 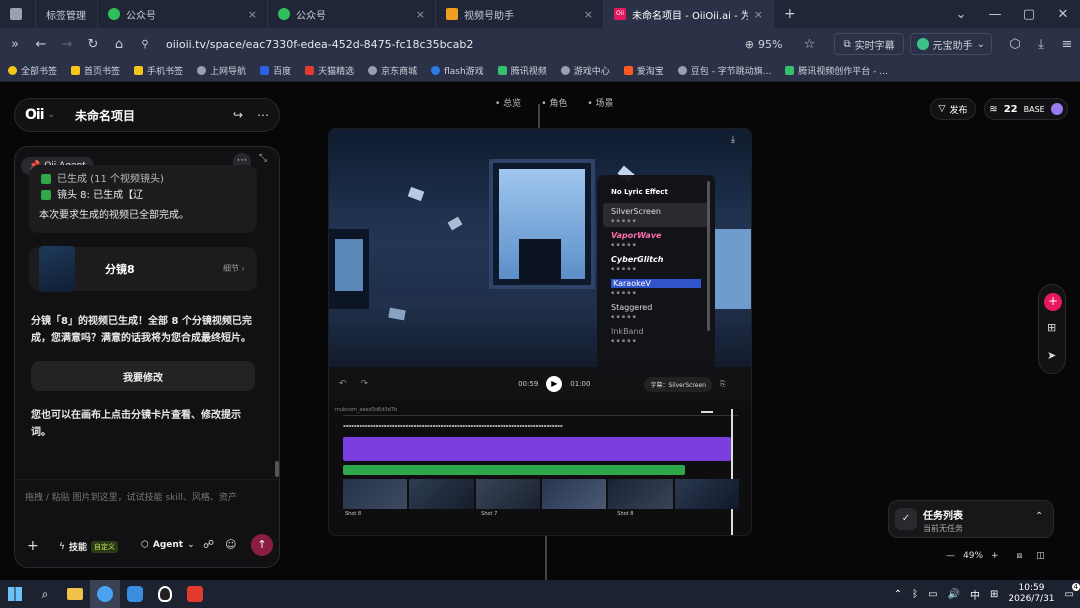 I want to click on shot-card: 分镜8 细节 ›, so click(x=143, y=269).